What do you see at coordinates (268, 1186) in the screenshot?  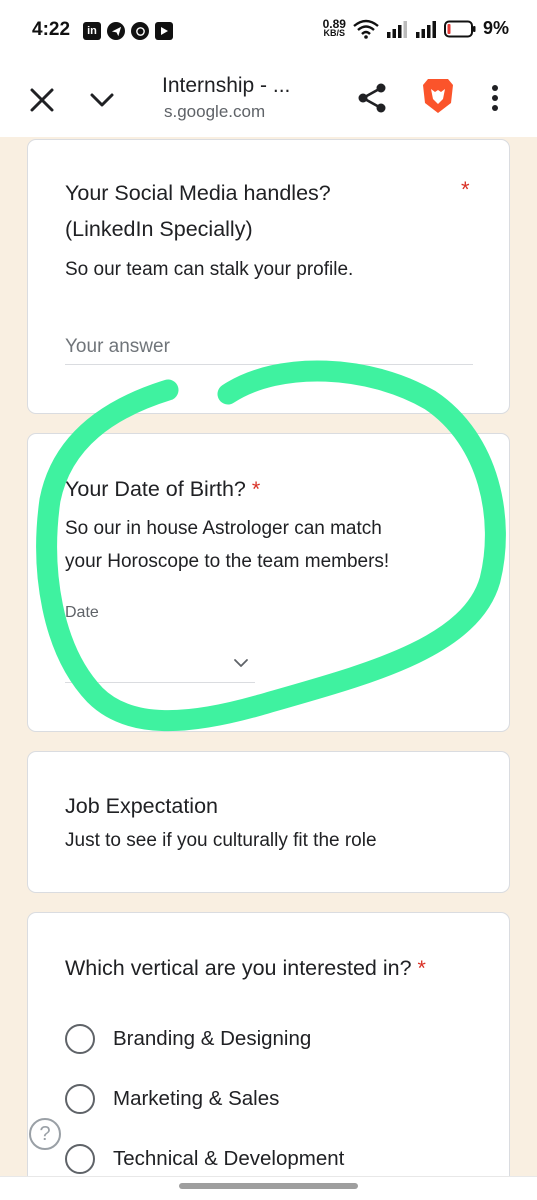 I see `gesture-handle` at bounding box center [268, 1186].